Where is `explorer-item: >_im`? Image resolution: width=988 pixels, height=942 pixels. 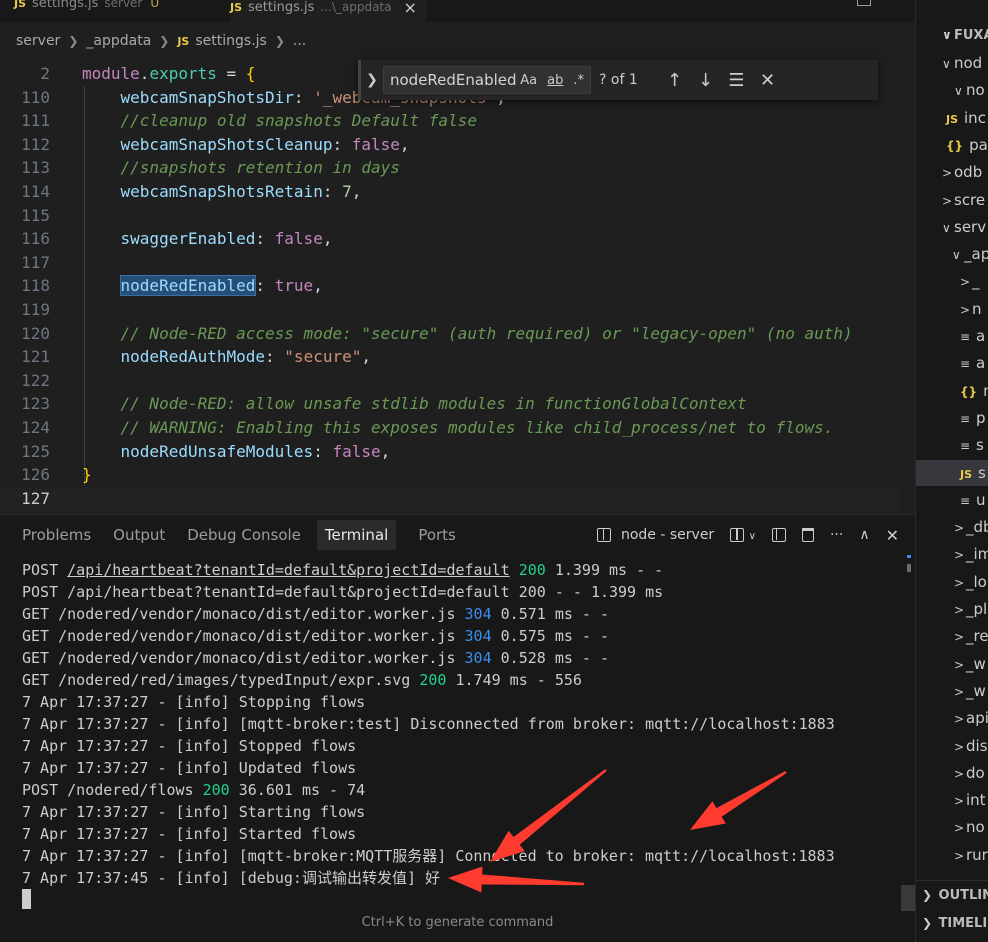 explorer-item: >_im is located at coordinates (952, 554).